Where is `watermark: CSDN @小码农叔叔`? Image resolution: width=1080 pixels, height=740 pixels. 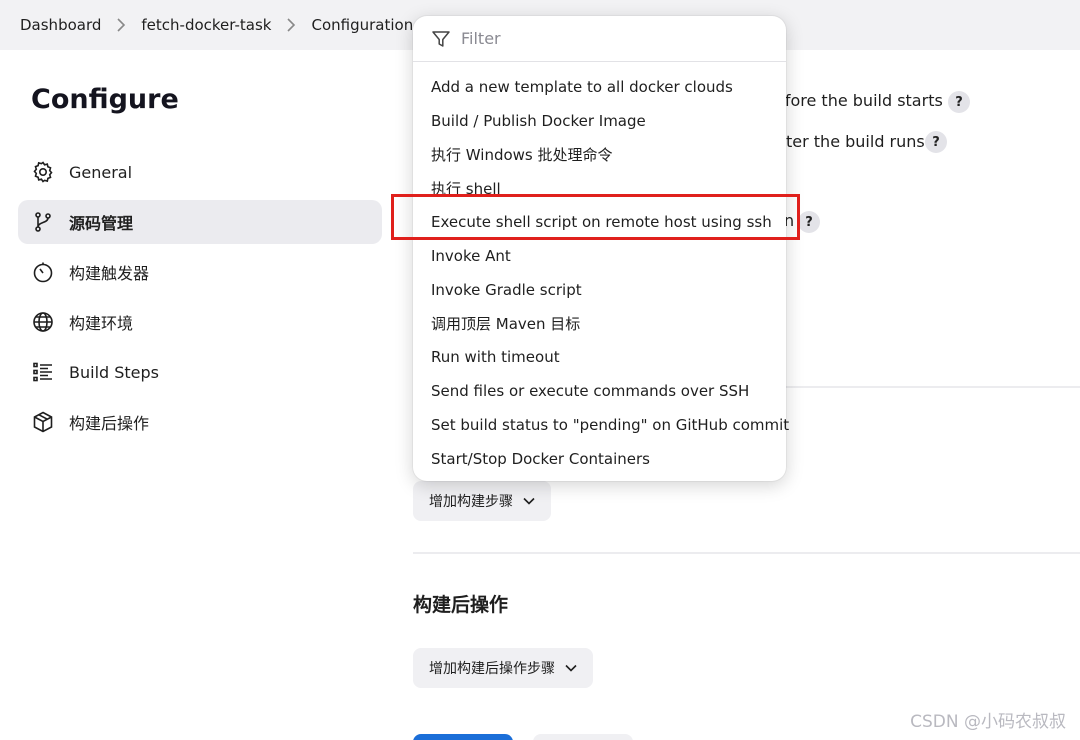
watermark: CSDN @小码农叔叔 is located at coordinates (988, 722).